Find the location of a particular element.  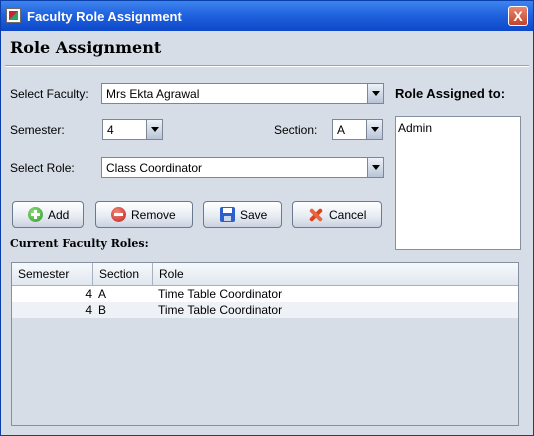

faculty-select-value: Mrs Ekta Agrawal is located at coordinates (153, 94).